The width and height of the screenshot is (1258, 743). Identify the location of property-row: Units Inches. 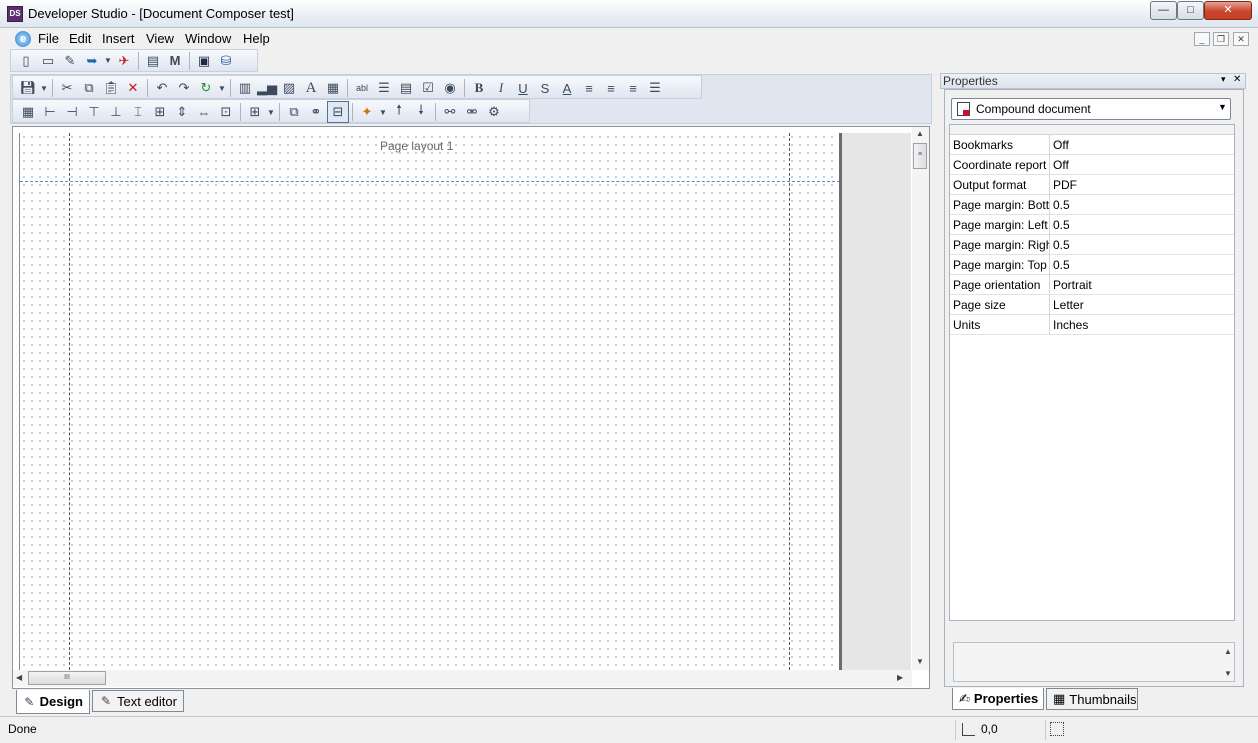
(1092, 325).